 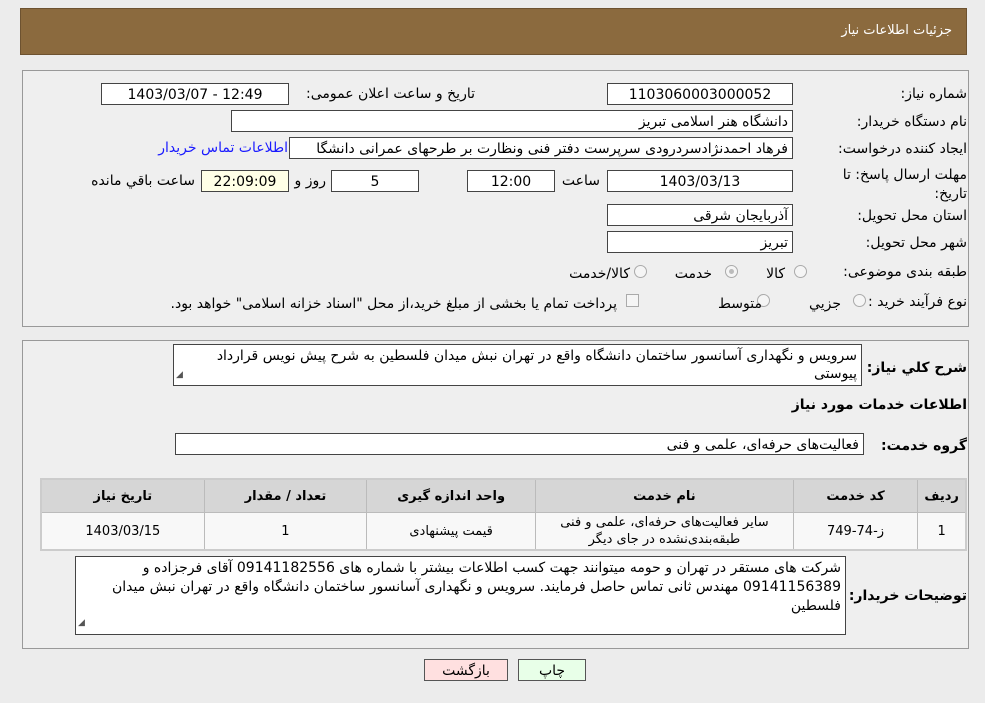 What do you see at coordinates (904, 184) in the screenshot?
I see `deadline-label: مهلت ارسال پاسخ: تا تاریخ:` at bounding box center [904, 184].